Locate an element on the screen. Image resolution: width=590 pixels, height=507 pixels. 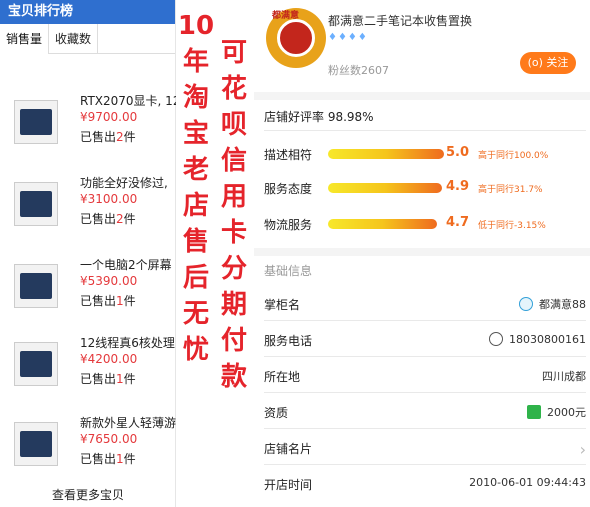
list-item: 新款外星人轻薄游 ¥7650.00 已售出1件 is located at coordinates (88, 454).